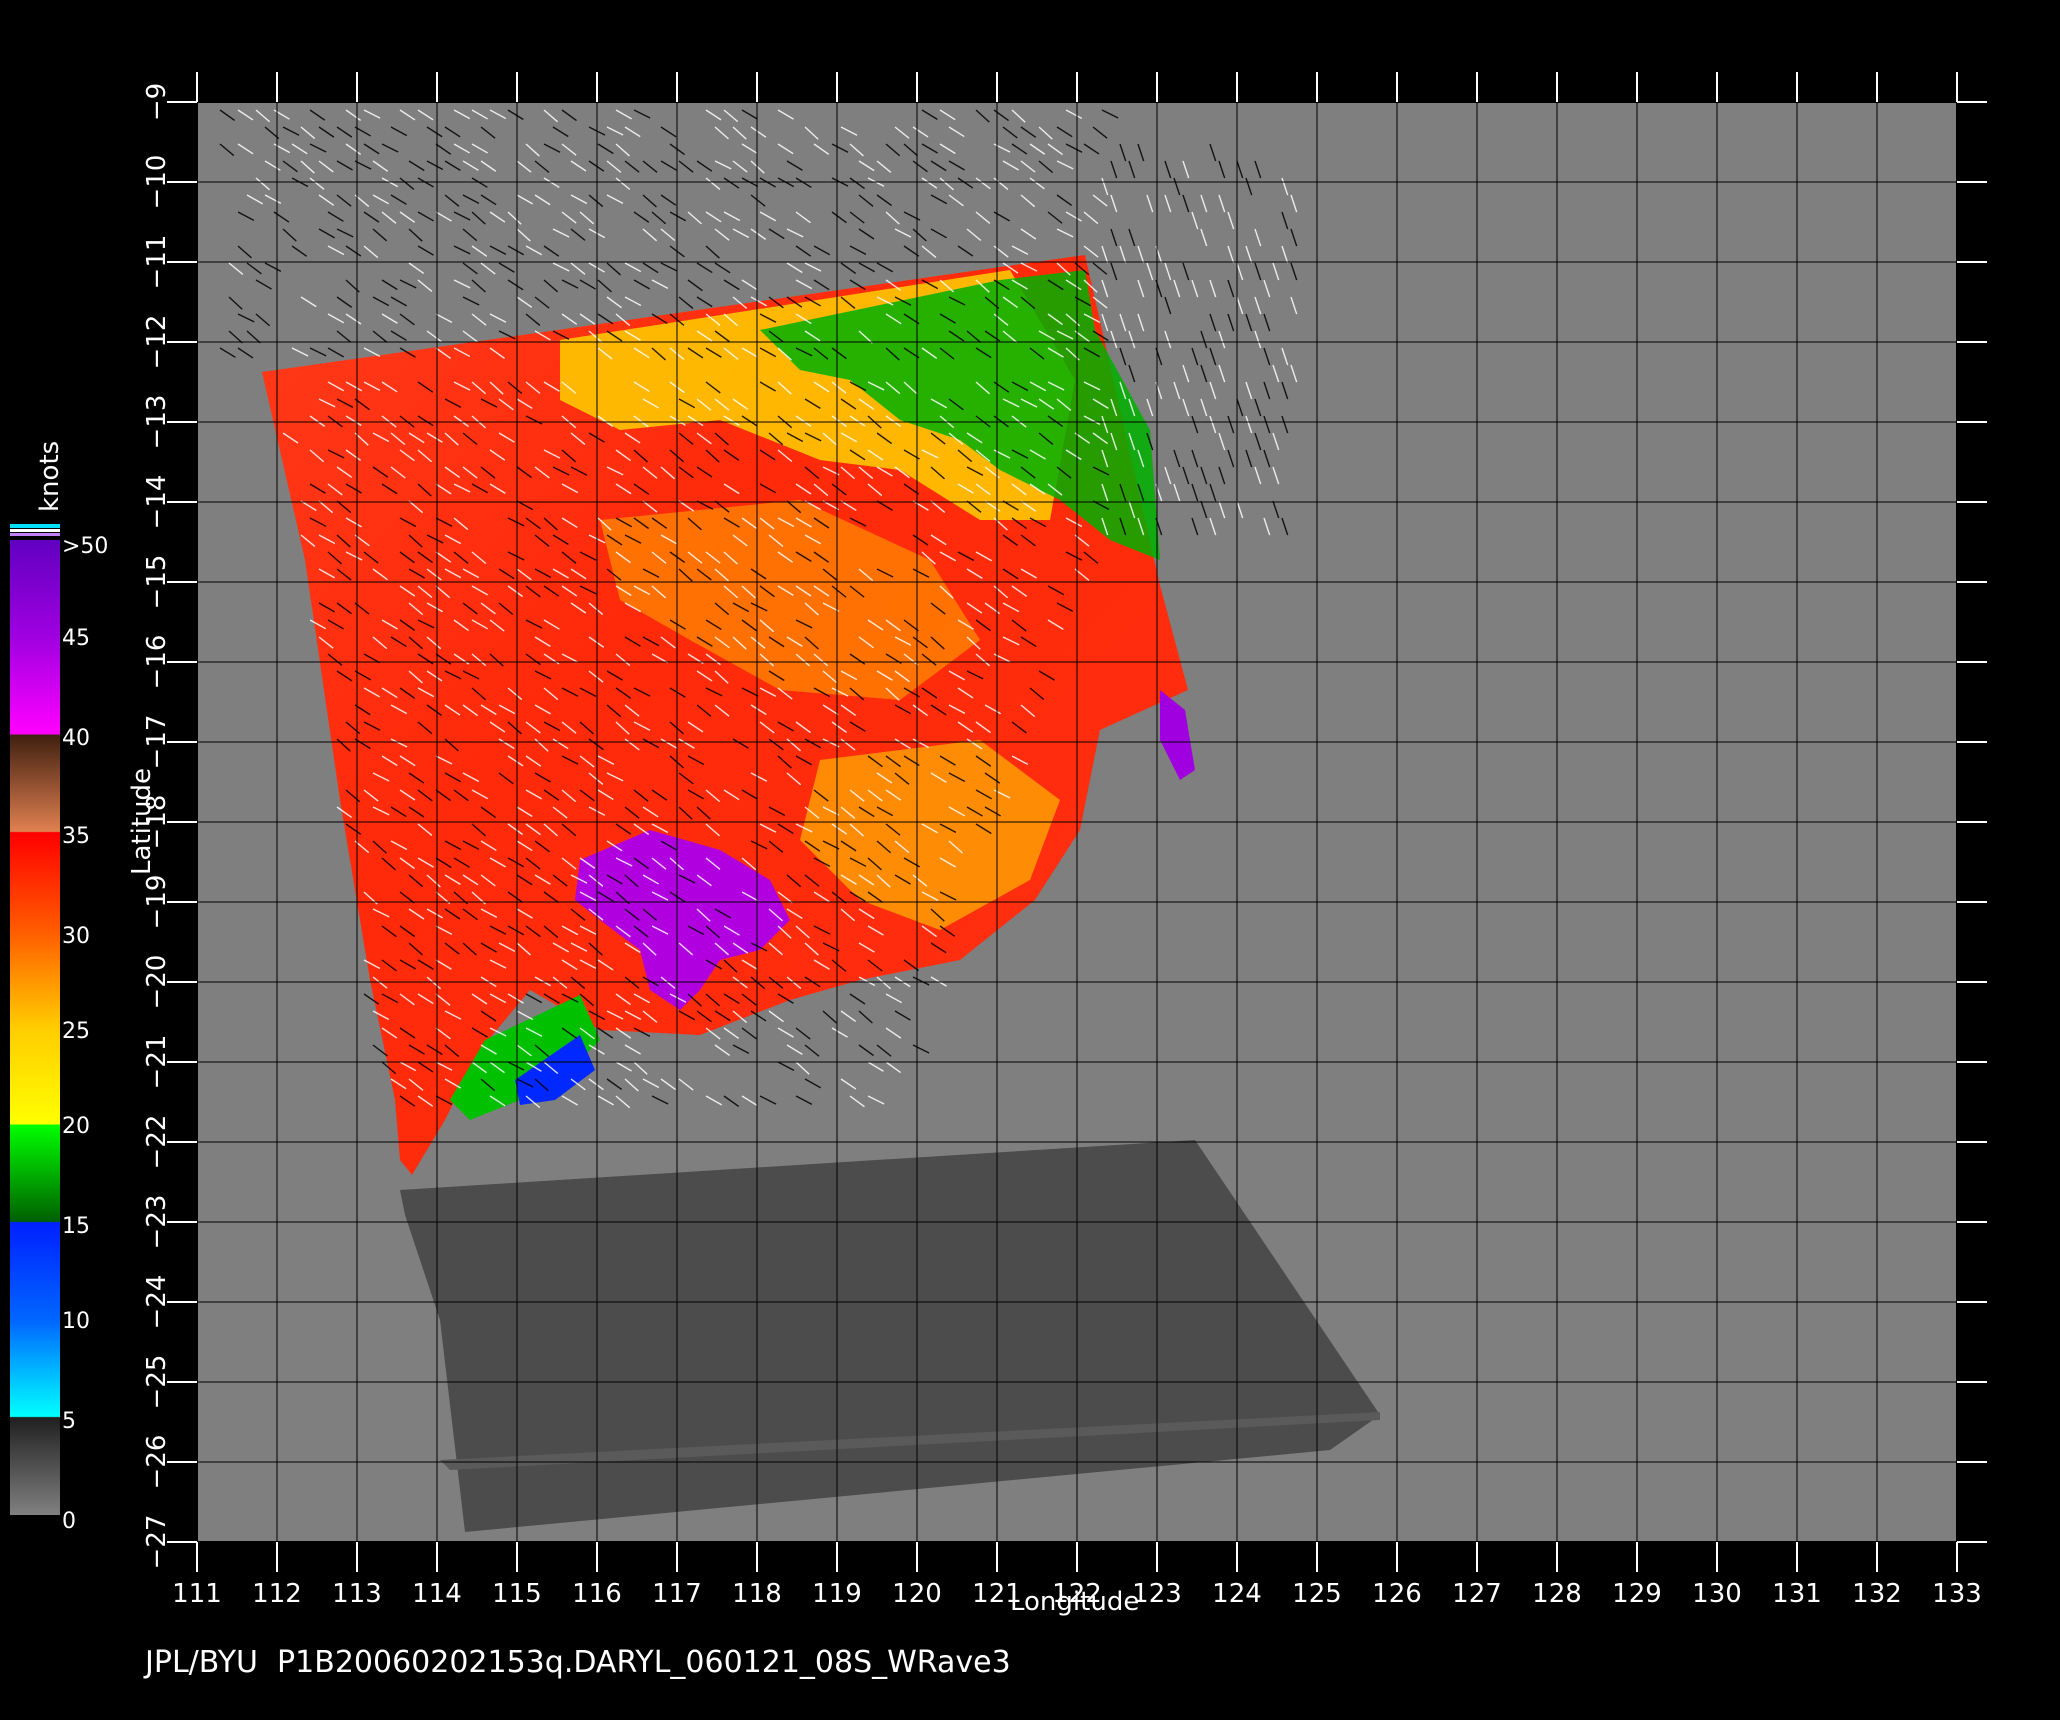 This screenshot has width=2060, height=1720. Describe the element at coordinates (142, 821) in the screenshot. I see `y-axis-title: Latitude` at that location.